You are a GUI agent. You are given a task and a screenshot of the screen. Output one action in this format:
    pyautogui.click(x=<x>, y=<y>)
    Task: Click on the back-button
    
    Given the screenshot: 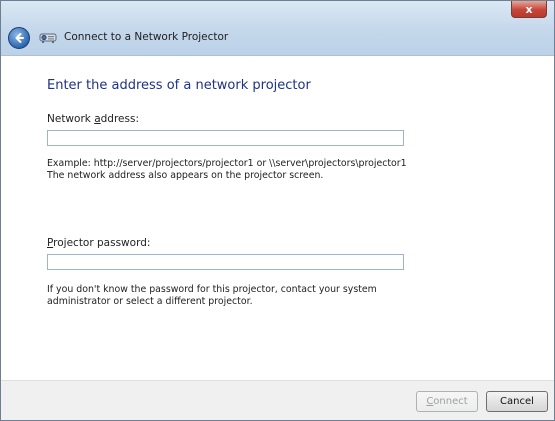 What is the action you would take?
    pyautogui.click(x=19, y=38)
    